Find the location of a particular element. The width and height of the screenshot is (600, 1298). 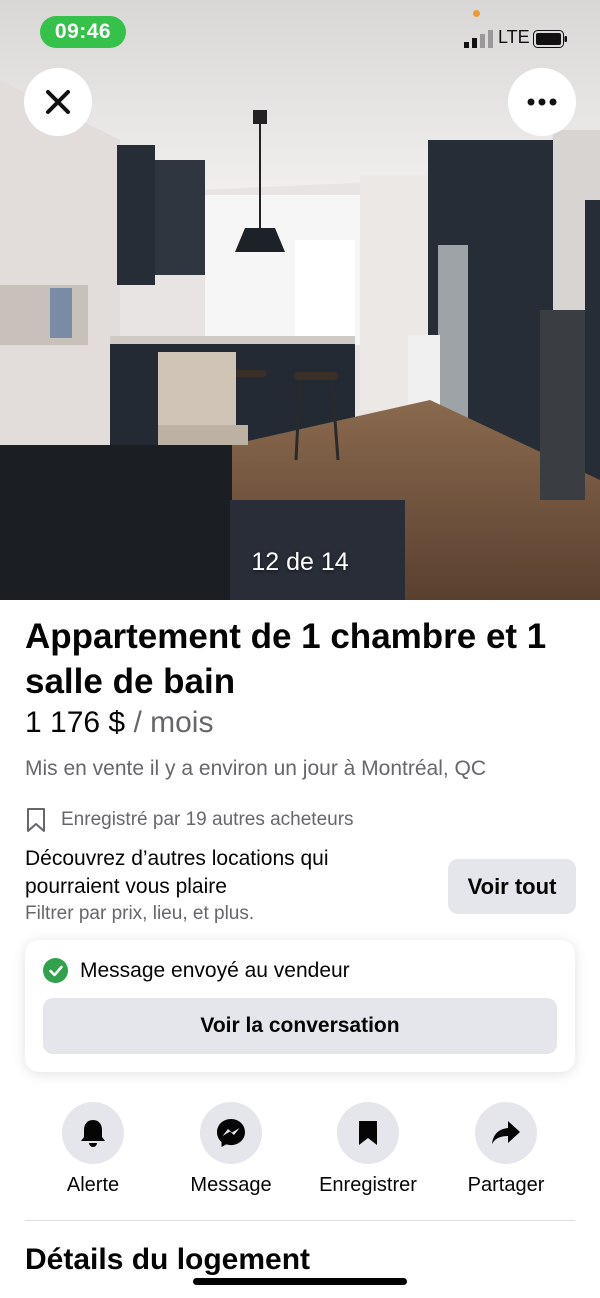

share-action: Partager is located at coordinates (506, 1149).